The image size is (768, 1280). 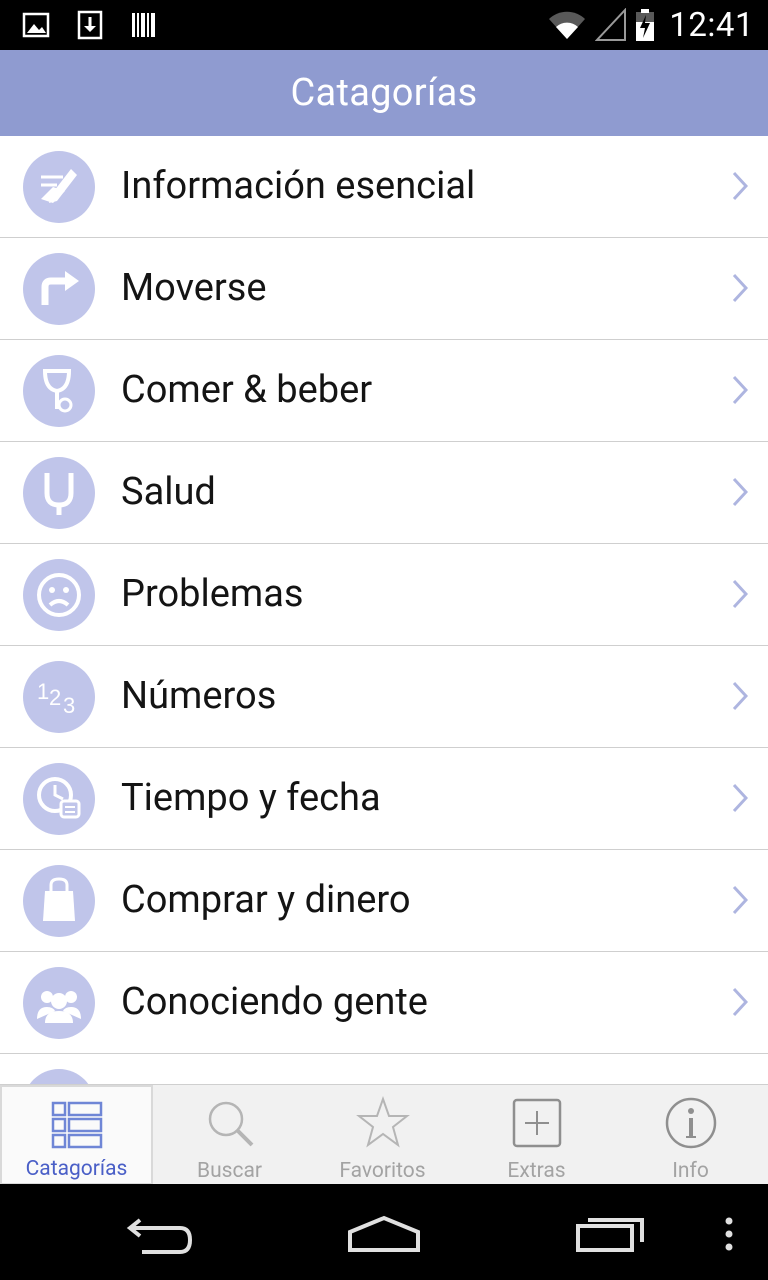 I want to click on list-item-conociendo-gente: Conociendo gente, so click(x=384, y=1003).